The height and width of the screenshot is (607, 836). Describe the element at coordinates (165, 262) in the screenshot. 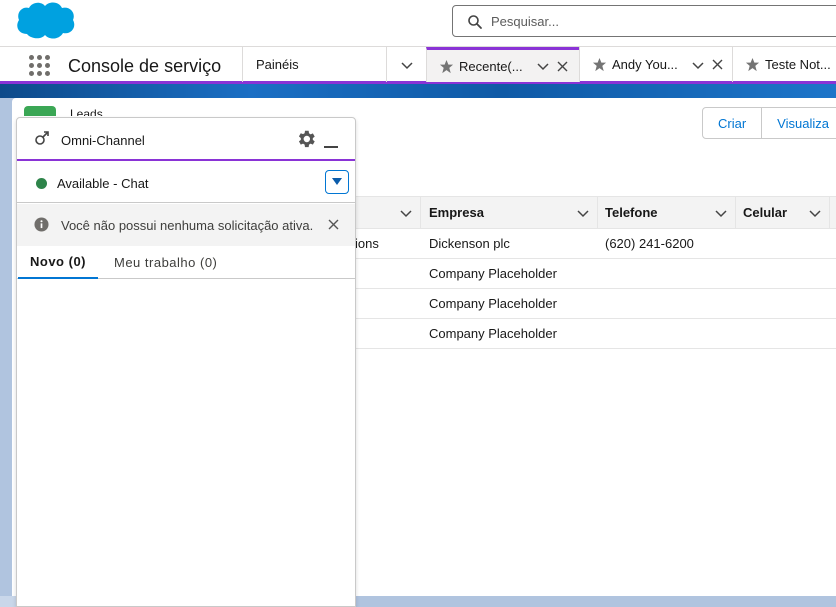

I see `tab-meu-trabalho: Meu trabalho (0)` at that location.